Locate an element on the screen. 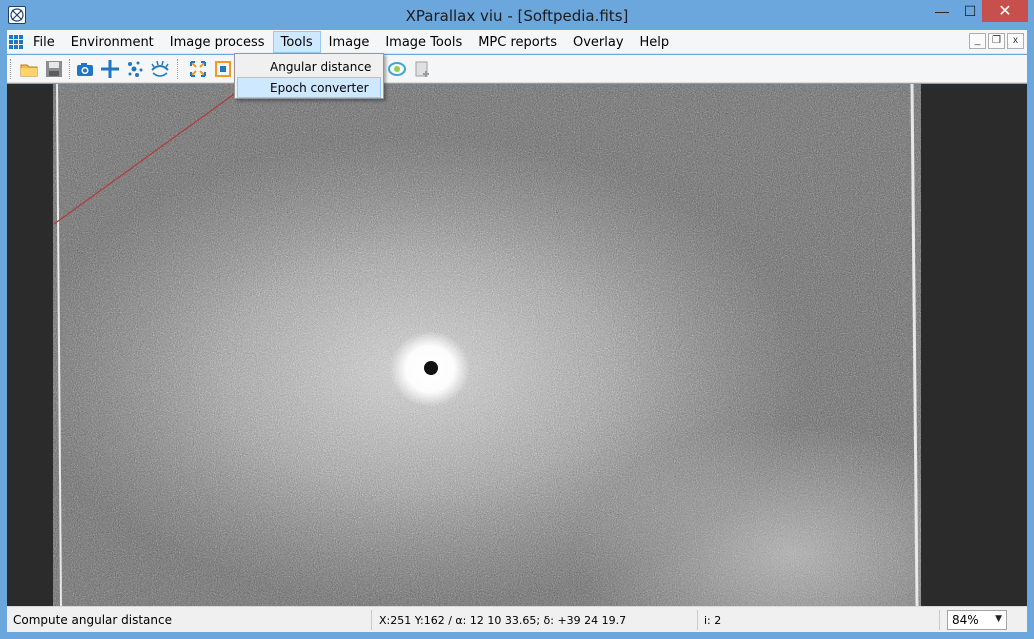 The height and width of the screenshot is (639, 1034). zoom-select: 84% ▼ is located at coordinates (977, 620).